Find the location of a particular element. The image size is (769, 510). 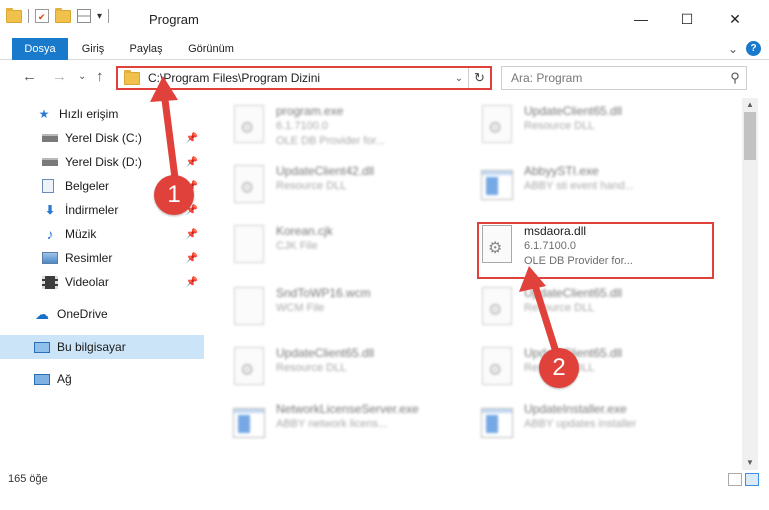

file-version: 6.1.7100.0 is located at coordinates (302, 126).